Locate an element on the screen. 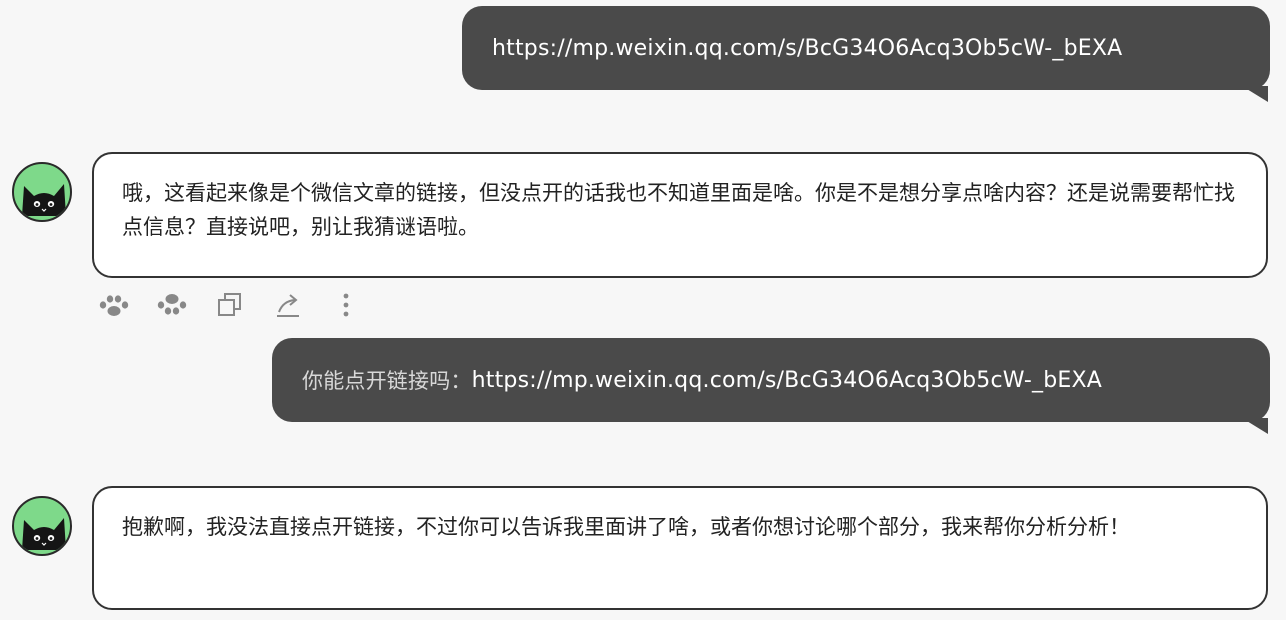  share-icon is located at coordinates (288, 305).